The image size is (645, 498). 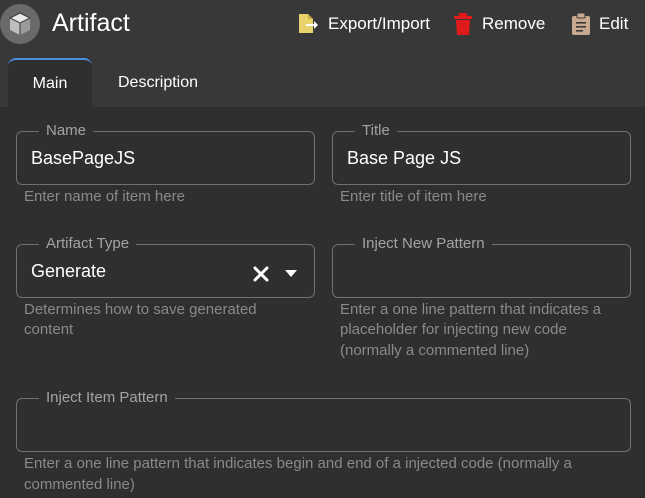 I want to click on title-field: Title Base Page JS, so click(x=481, y=153).